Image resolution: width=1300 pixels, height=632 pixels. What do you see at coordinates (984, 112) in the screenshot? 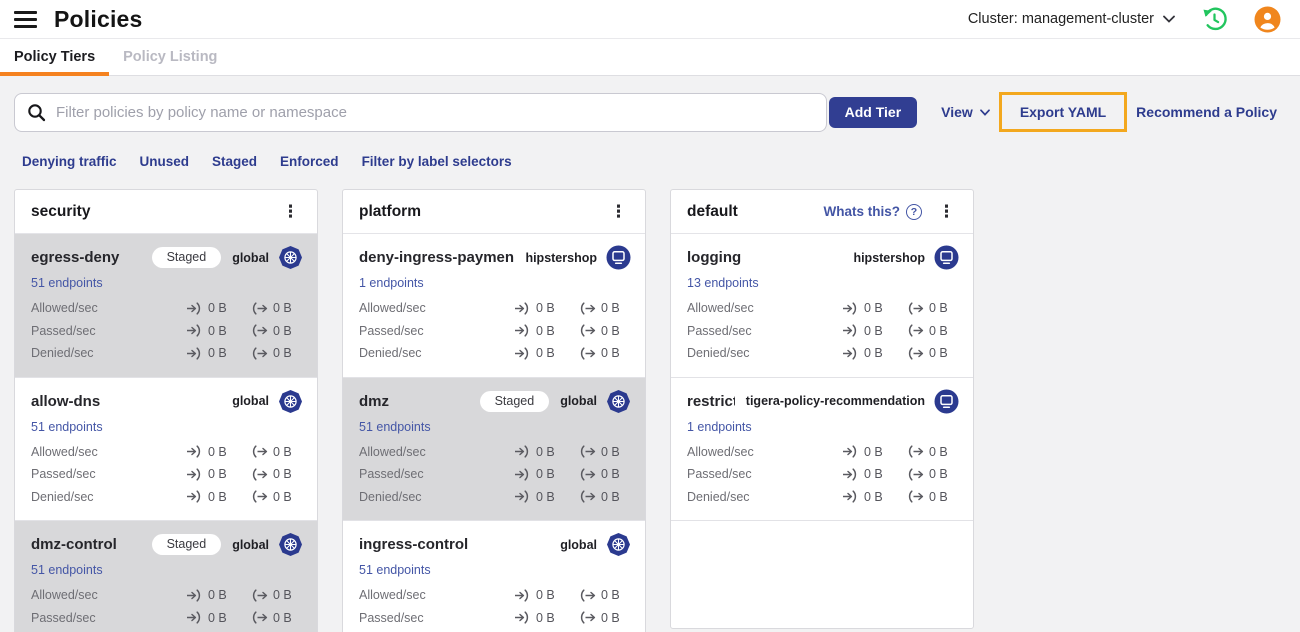
I see `chevron-down-icon` at bounding box center [984, 112].